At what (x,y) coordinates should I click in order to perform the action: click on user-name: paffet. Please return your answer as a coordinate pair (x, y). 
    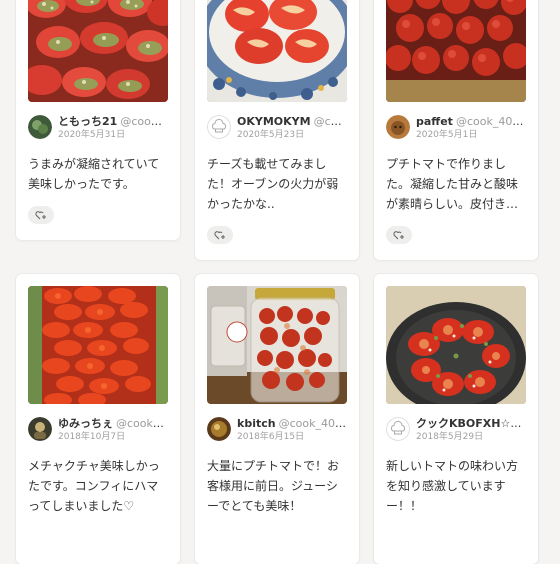
    Looking at the image, I should click on (434, 121).